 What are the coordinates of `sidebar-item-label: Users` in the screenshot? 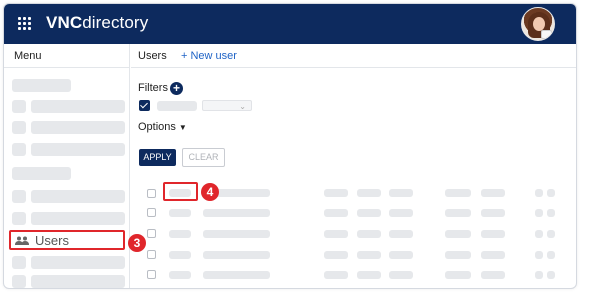 It's located at (52, 240).